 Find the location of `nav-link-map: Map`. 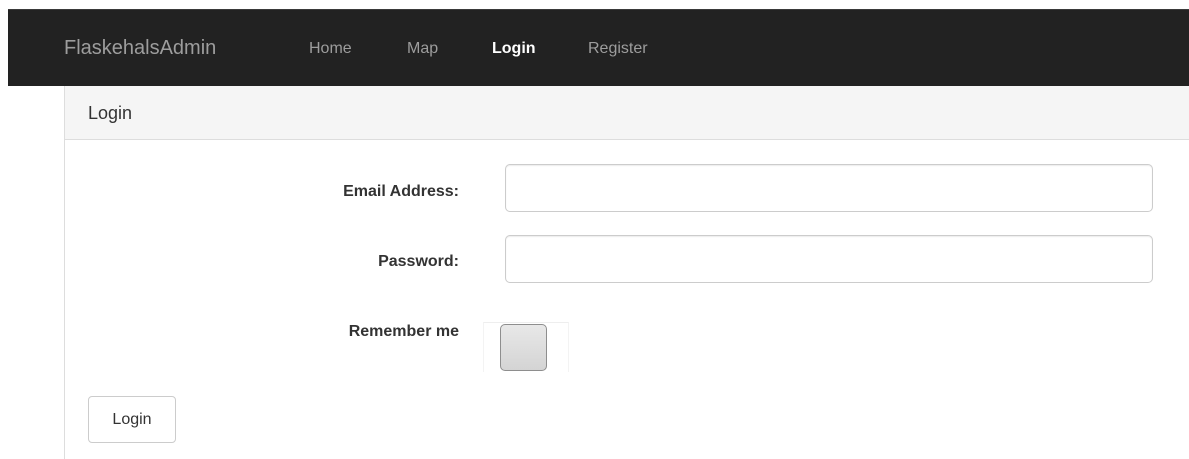

nav-link-map: Map is located at coordinates (422, 49).